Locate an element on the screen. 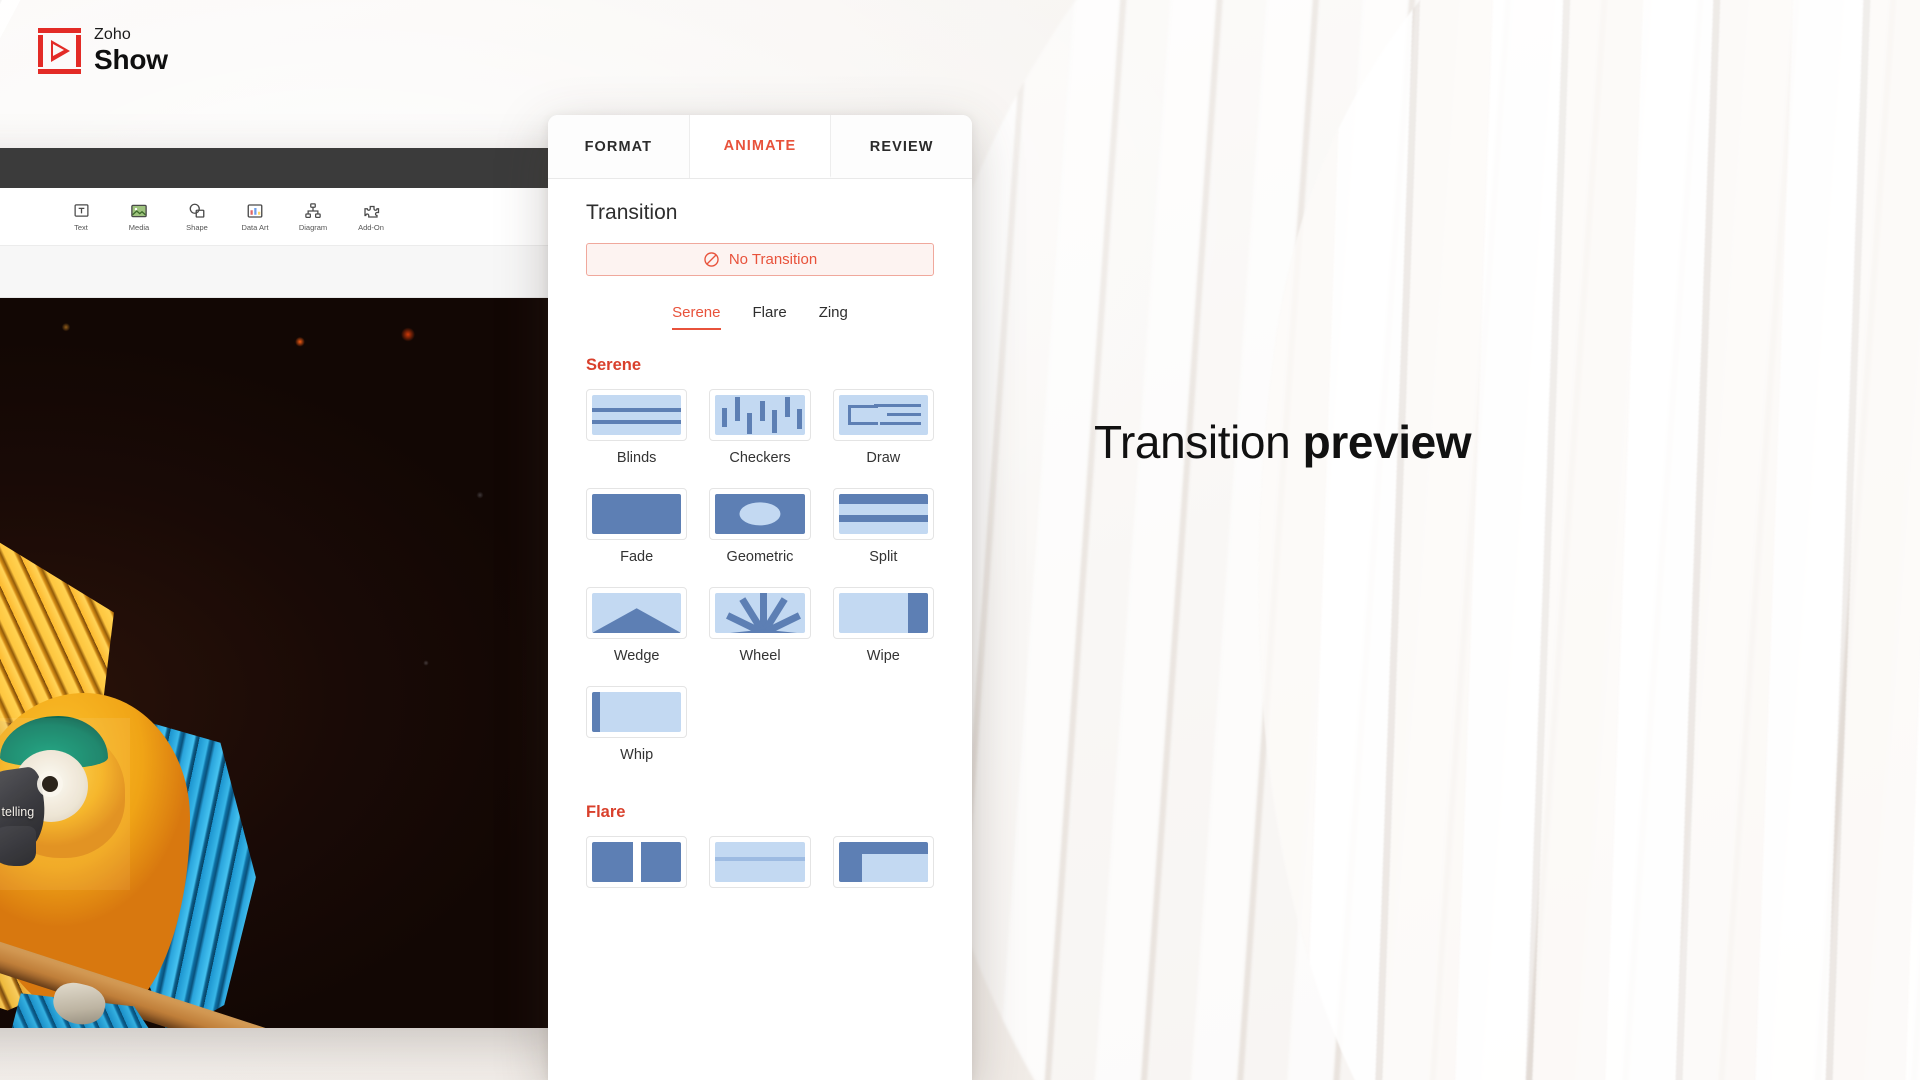 This screenshot has width=1920, height=1080. whip-art-icon is located at coordinates (637, 712).